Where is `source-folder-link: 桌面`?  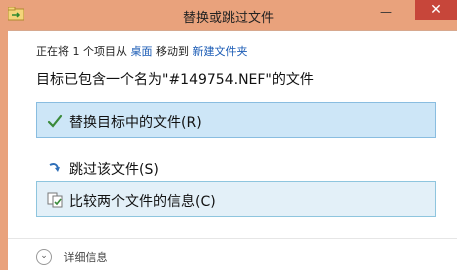
source-folder-link: 桌面 is located at coordinates (142, 51).